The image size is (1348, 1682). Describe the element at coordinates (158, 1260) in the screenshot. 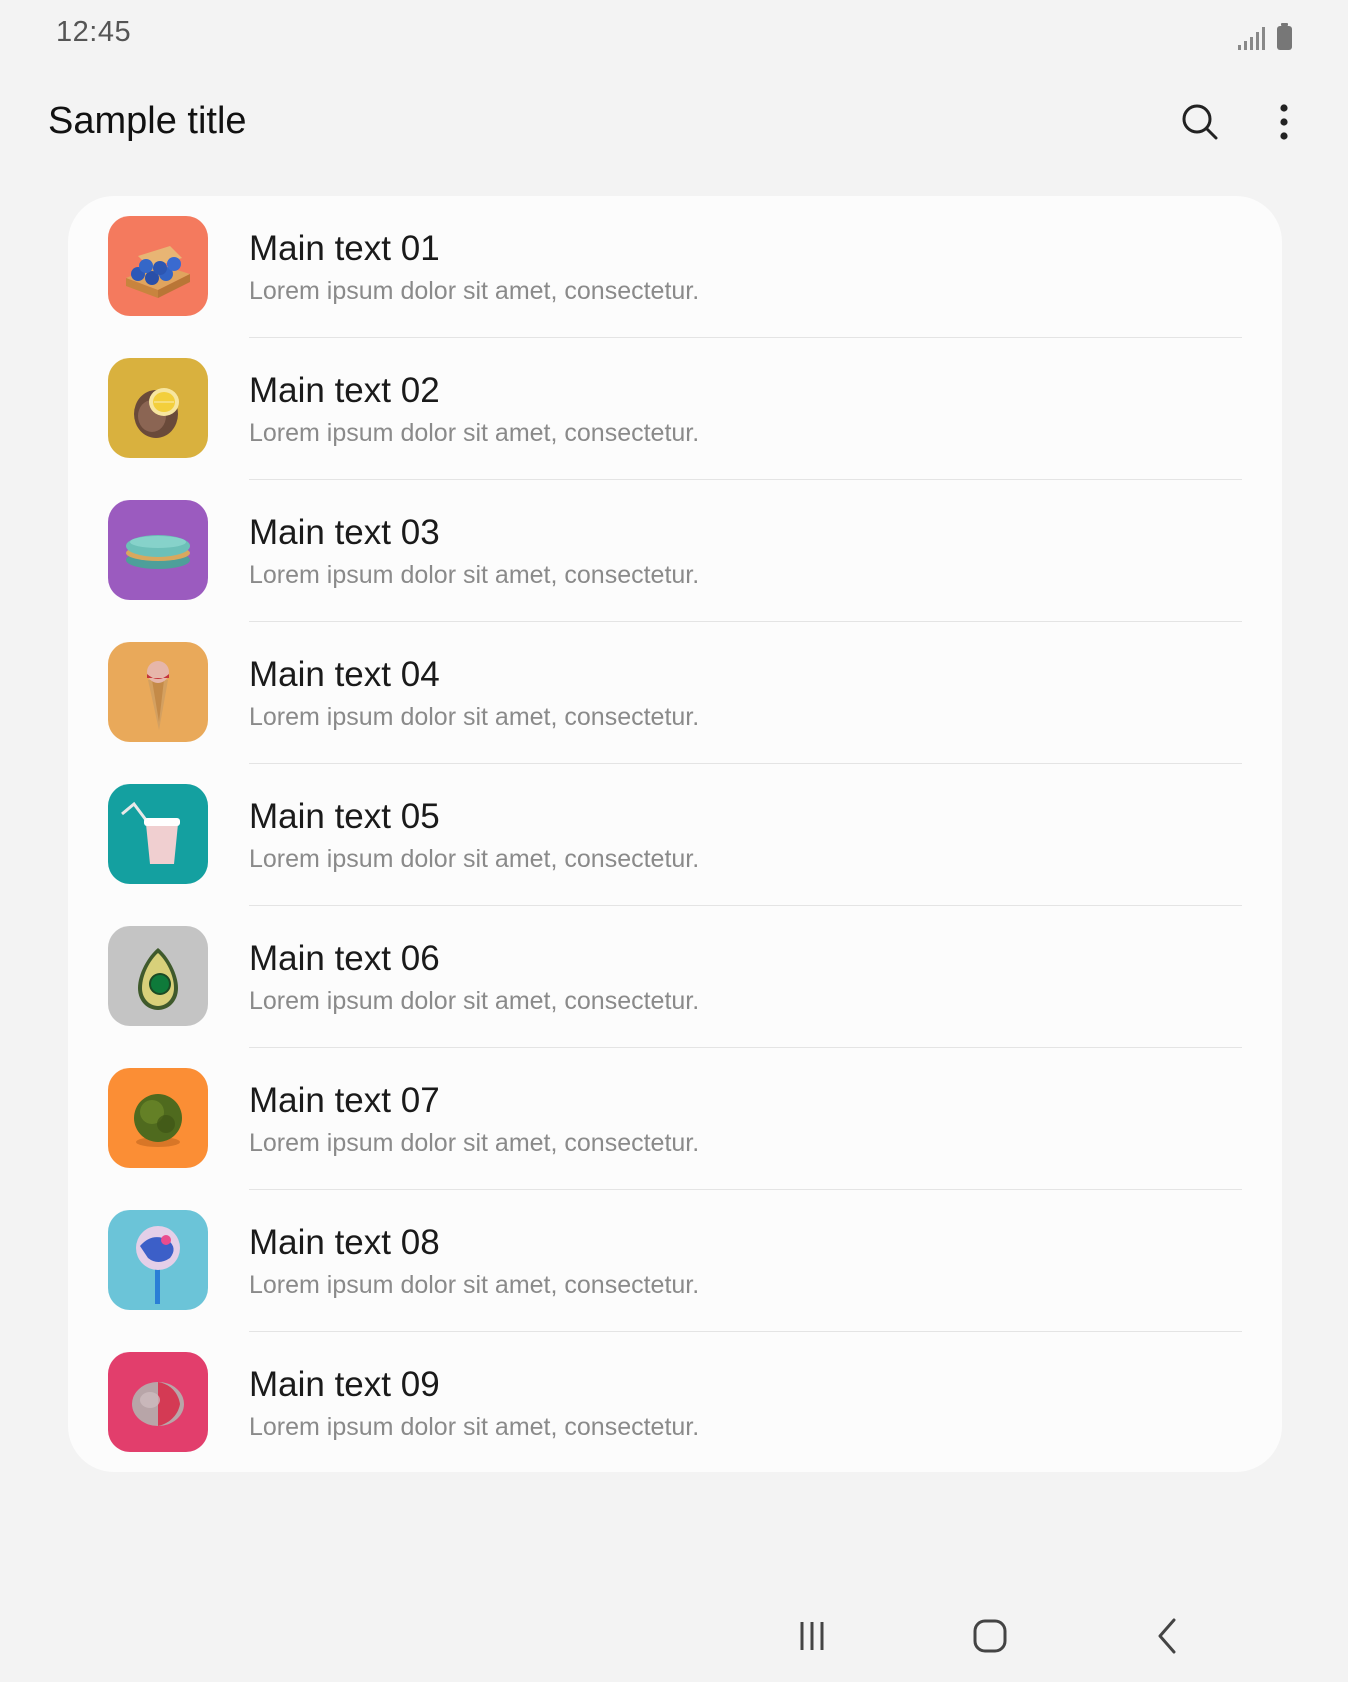

I see `thumbnail-lollipop` at that location.